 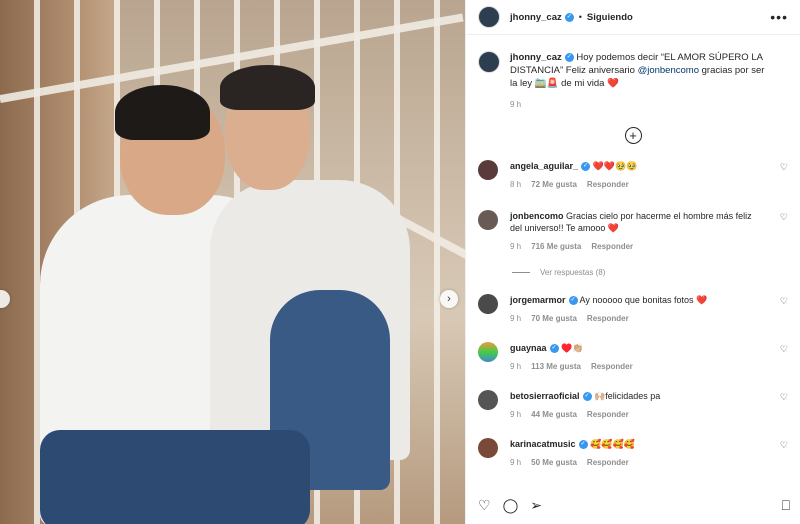 I want to click on comment-text-line: karinacatmusic ✓ 🥰🥰🥰🥰, so click(x=635, y=444).